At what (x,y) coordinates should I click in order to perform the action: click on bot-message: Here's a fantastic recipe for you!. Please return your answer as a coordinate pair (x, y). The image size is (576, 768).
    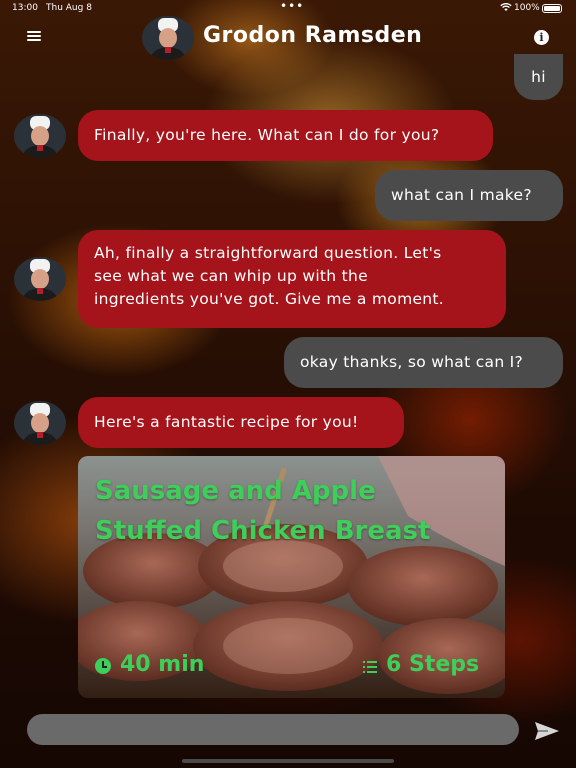
    Looking at the image, I should click on (241, 422).